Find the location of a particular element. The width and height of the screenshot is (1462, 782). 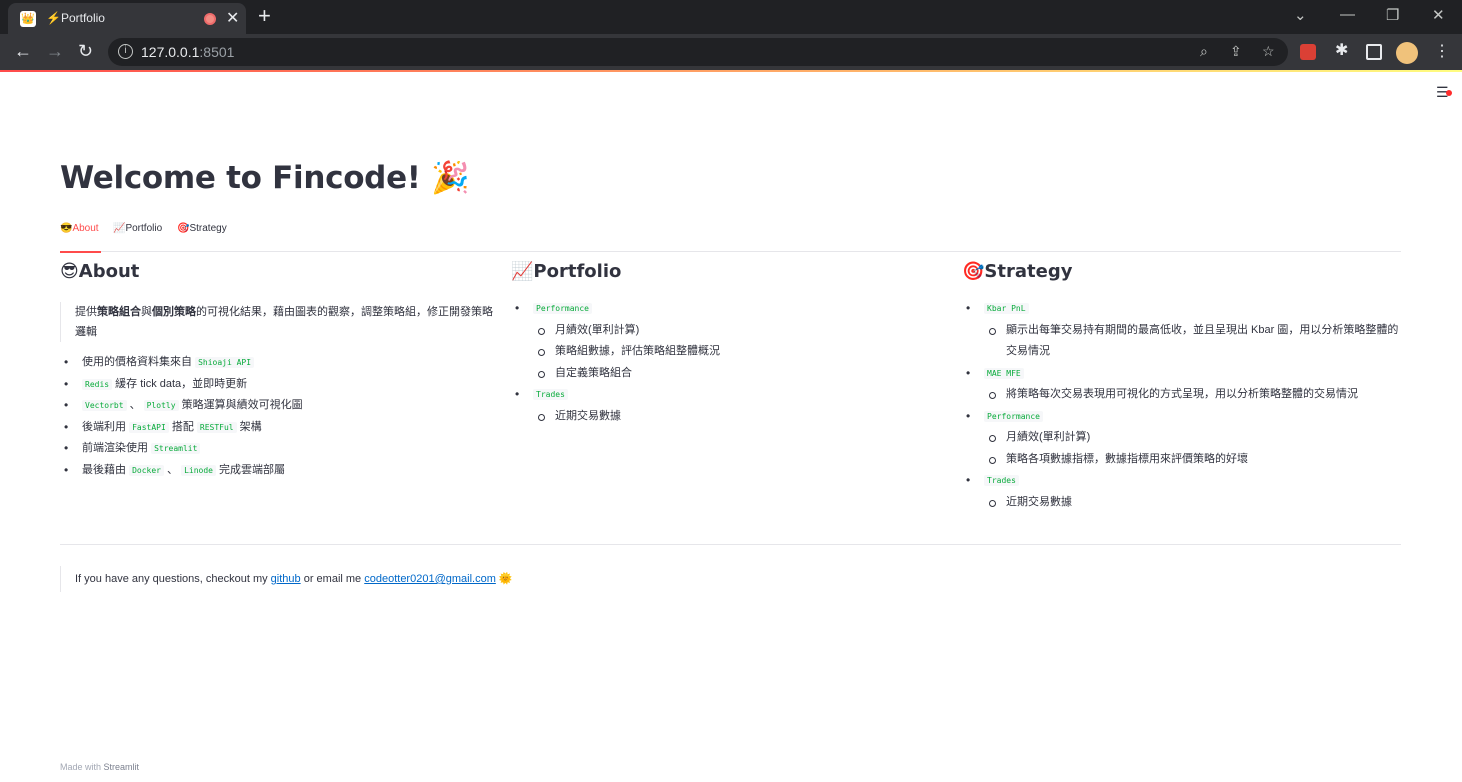

tab-about: 😎About is located at coordinates (79, 228).